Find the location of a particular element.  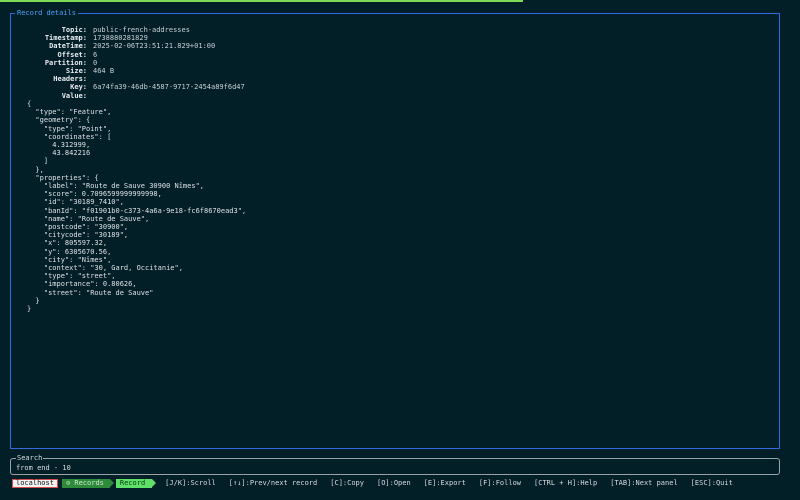

json-line: "properties": { is located at coordinates (63, 177).